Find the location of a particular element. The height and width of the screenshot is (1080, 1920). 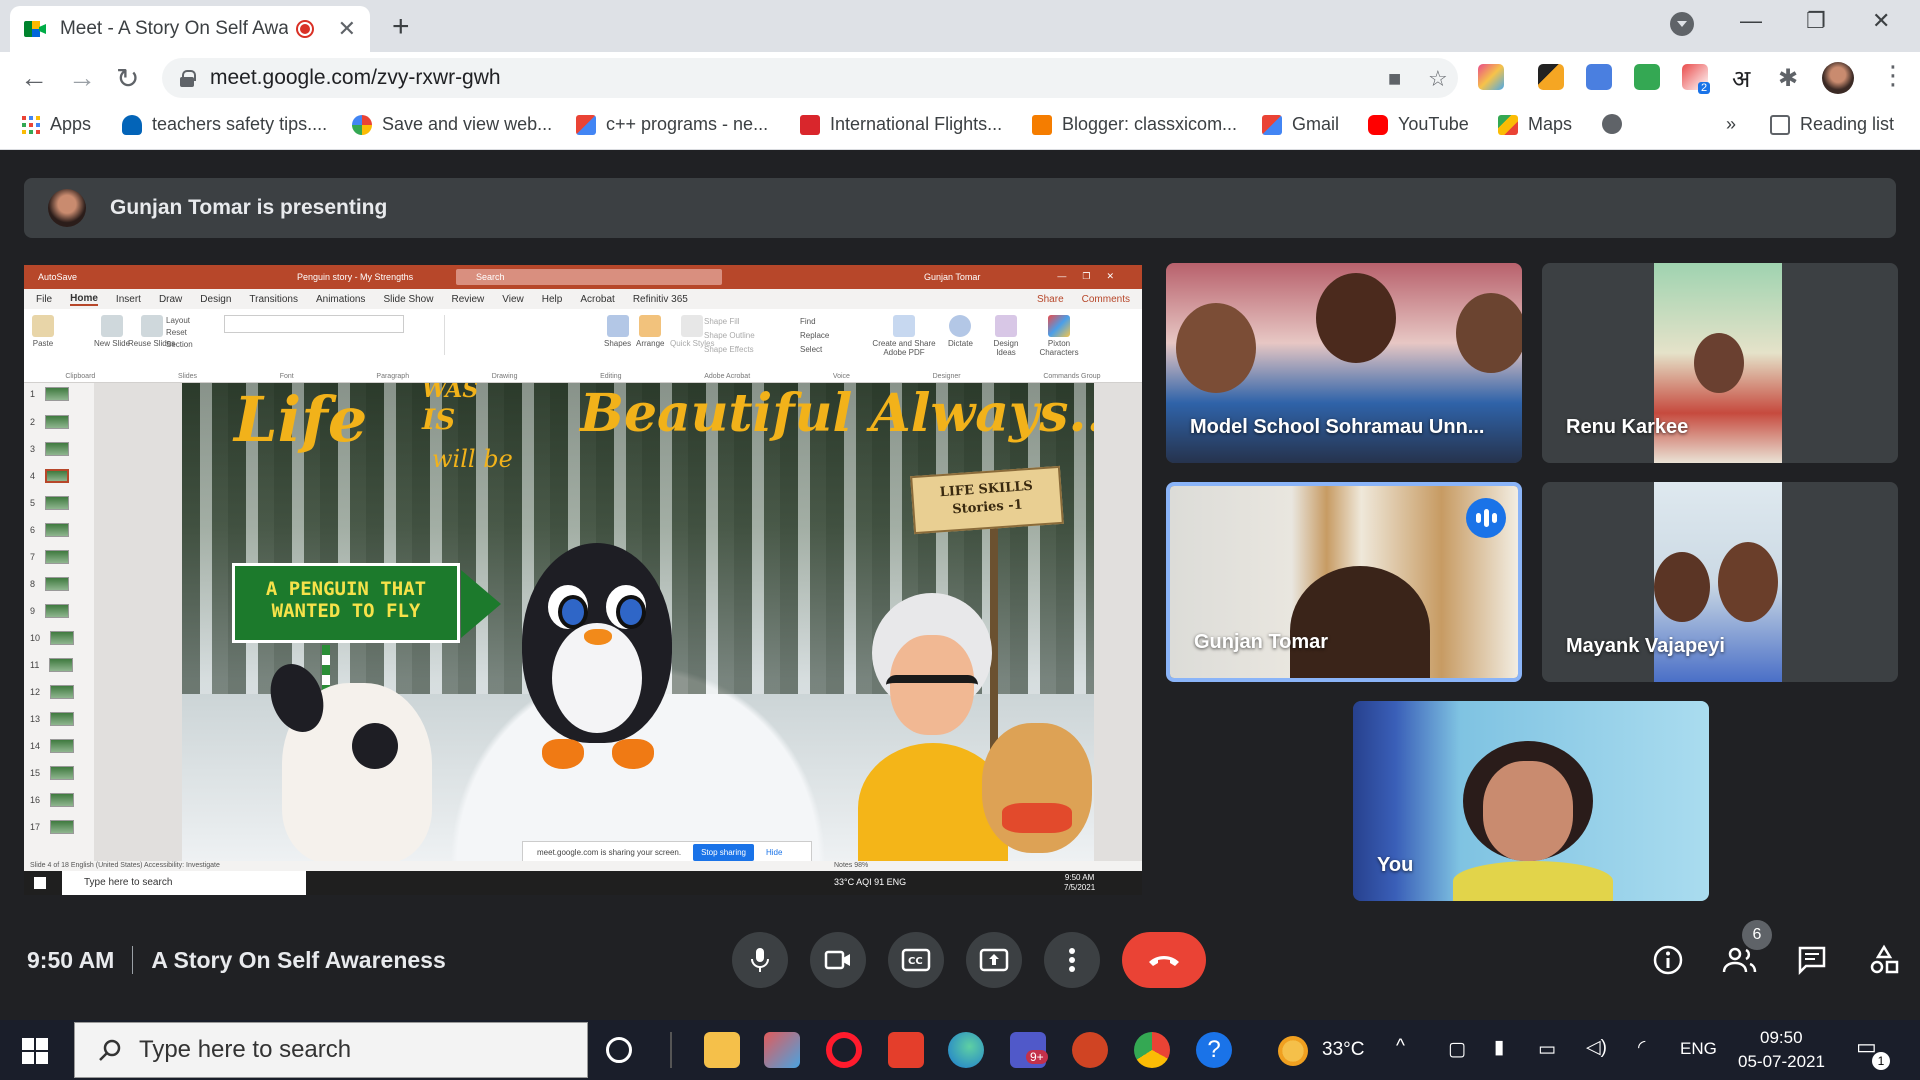

bookmark-label: Apps is located at coordinates (71, 124).